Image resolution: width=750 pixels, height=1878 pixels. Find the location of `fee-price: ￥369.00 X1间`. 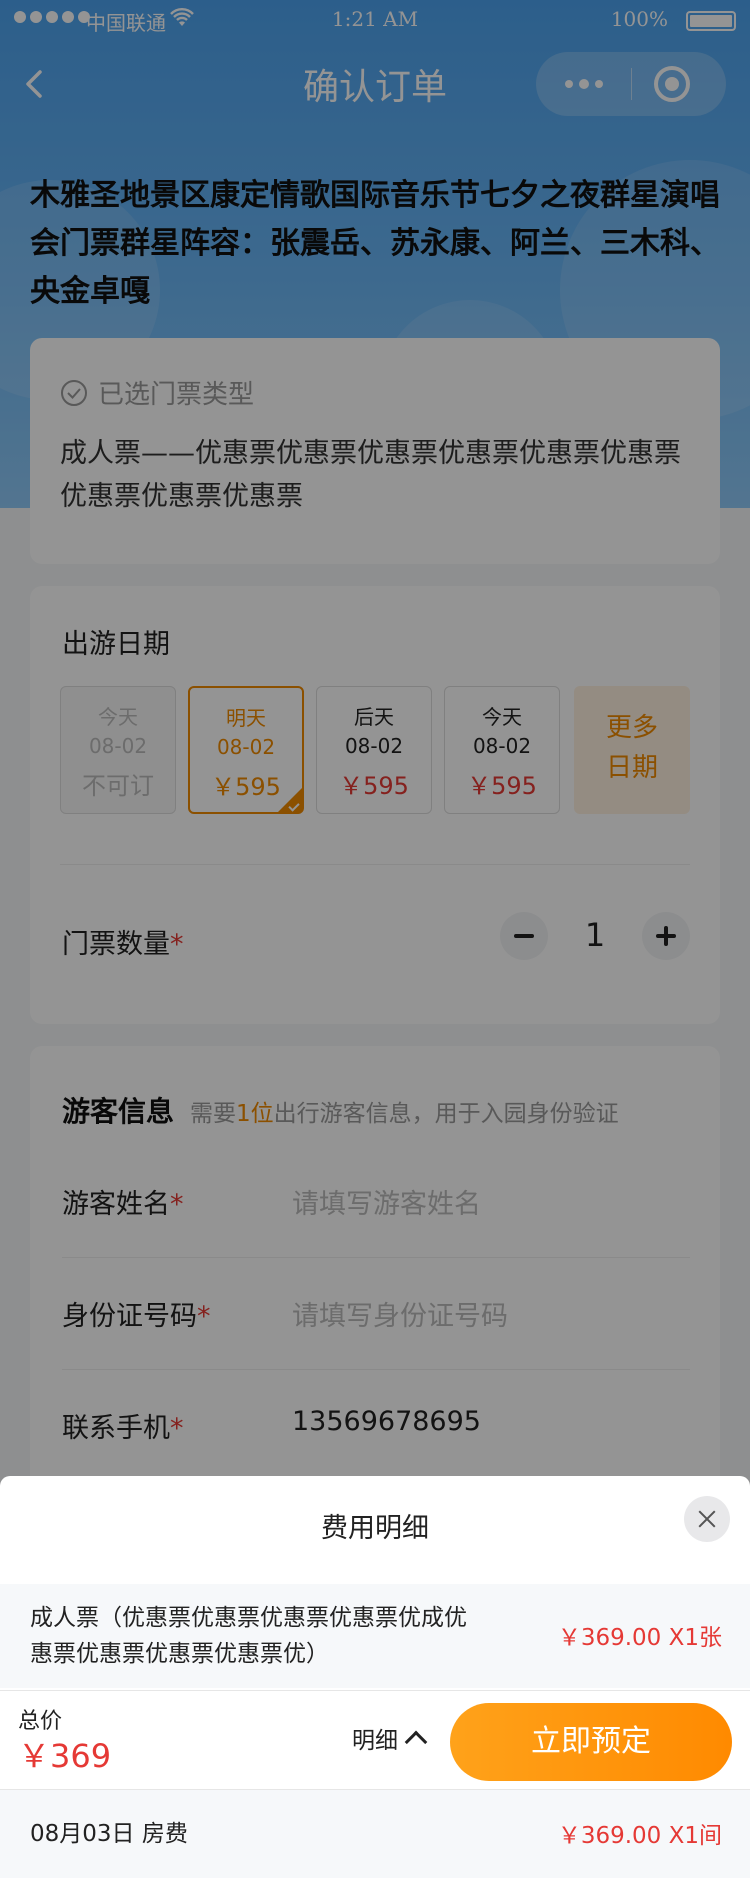

fee-price: ￥369.00 X1间 is located at coordinates (639, 1836).